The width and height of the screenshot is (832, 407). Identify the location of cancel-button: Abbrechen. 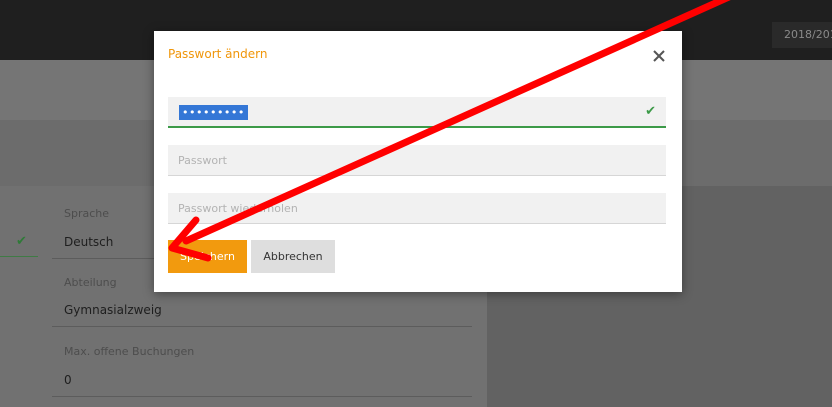
(293, 256).